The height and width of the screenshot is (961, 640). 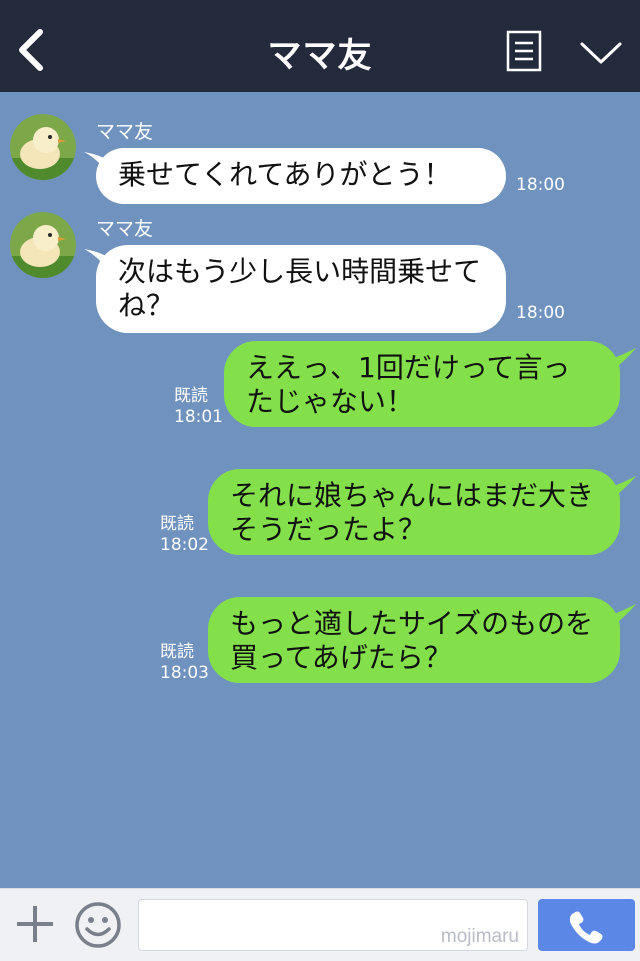 I want to click on composer-bar: mojimaru, so click(x=320, y=924).